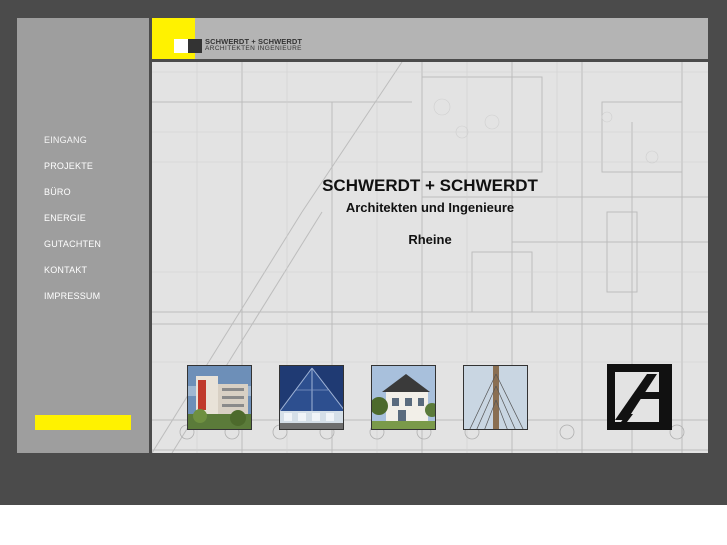  I want to click on nav-item-eingang: EINGANG, so click(72, 147).